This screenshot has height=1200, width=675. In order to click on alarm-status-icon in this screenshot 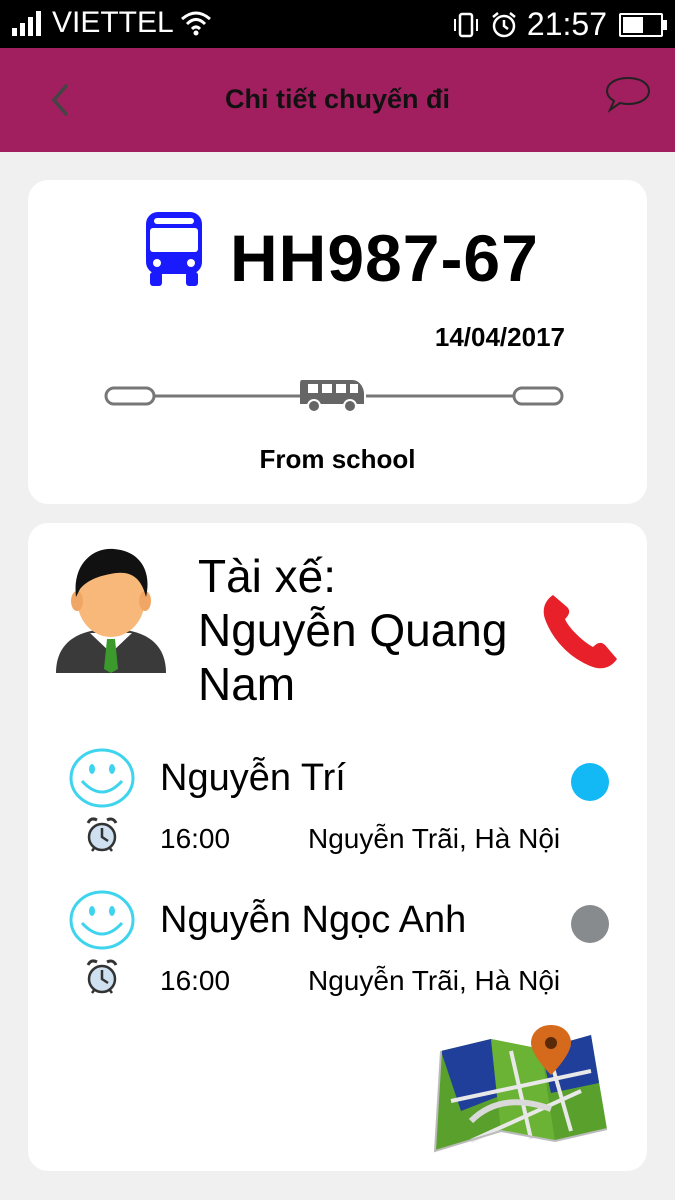, I will do `click(504, 24)`.